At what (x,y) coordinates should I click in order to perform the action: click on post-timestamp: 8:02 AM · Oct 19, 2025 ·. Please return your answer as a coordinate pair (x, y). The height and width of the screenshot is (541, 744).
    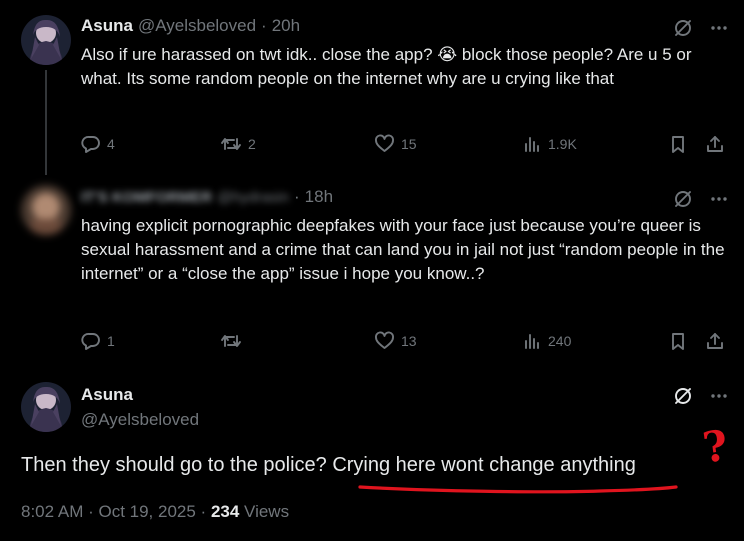
    Looking at the image, I should click on (116, 511).